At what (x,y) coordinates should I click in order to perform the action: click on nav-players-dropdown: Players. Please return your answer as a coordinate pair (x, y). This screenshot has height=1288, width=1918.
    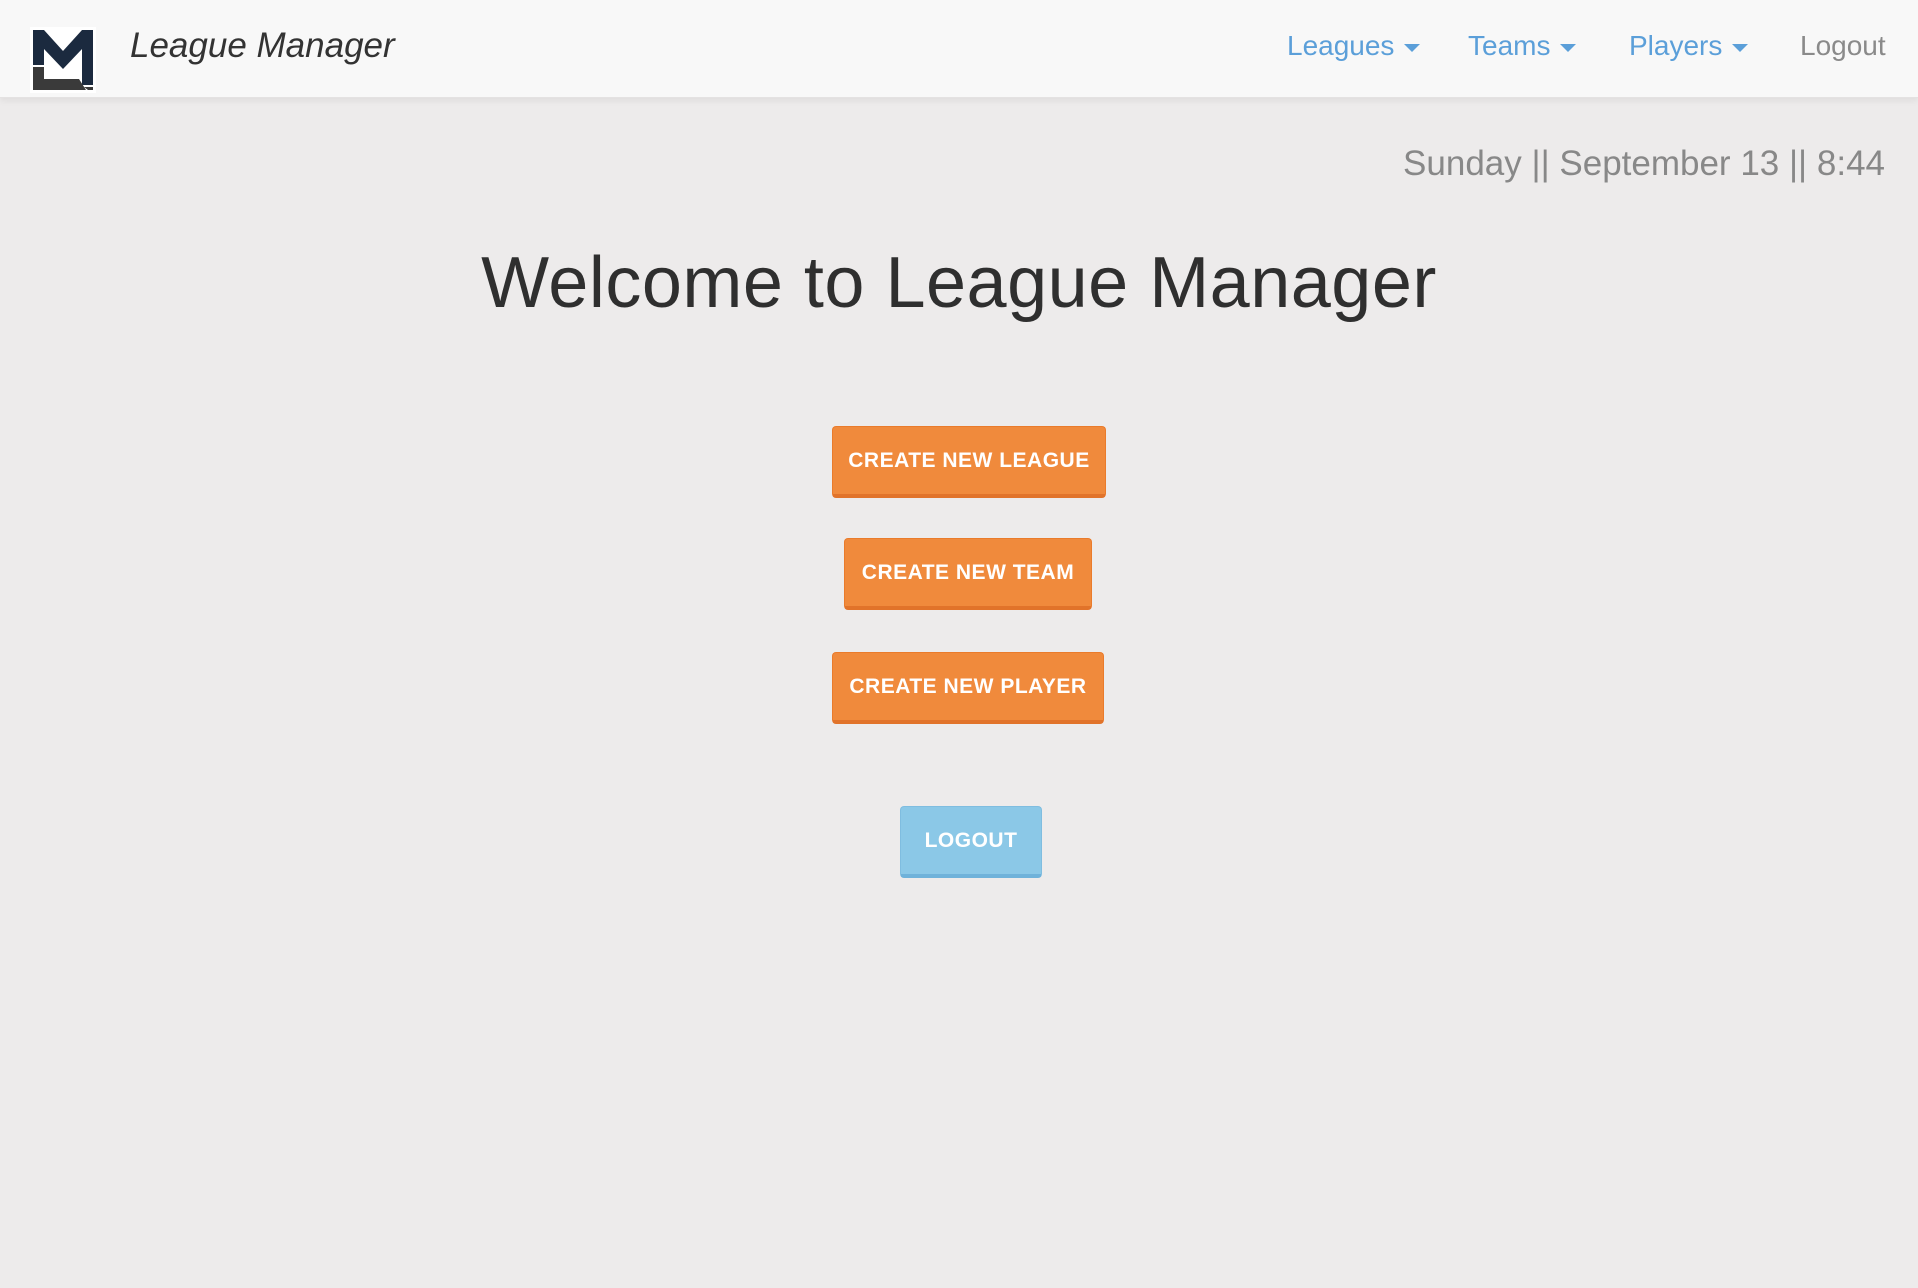
    Looking at the image, I should click on (1689, 46).